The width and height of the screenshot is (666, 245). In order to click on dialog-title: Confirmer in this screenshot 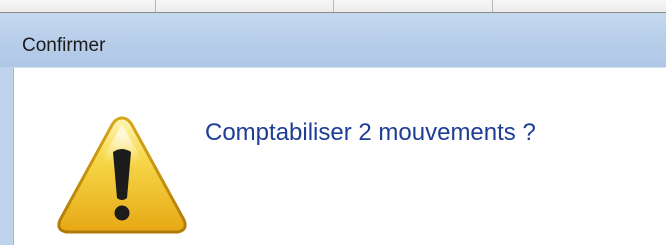, I will do `click(64, 45)`.